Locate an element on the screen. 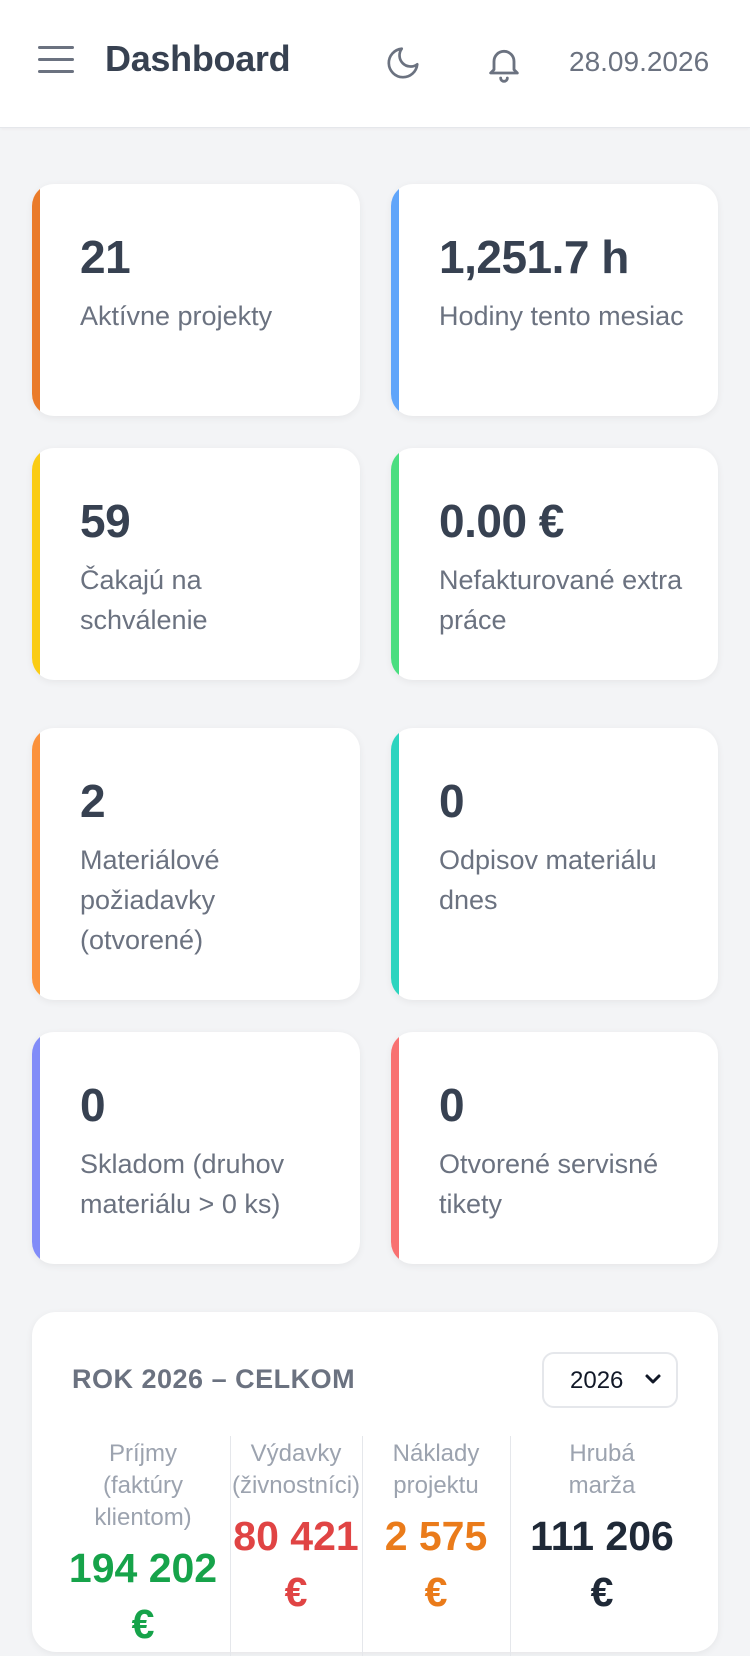 Image resolution: width=750 pixels, height=1656 pixels. income-label-2: (faktúry is located at coordinates (142, 1485).